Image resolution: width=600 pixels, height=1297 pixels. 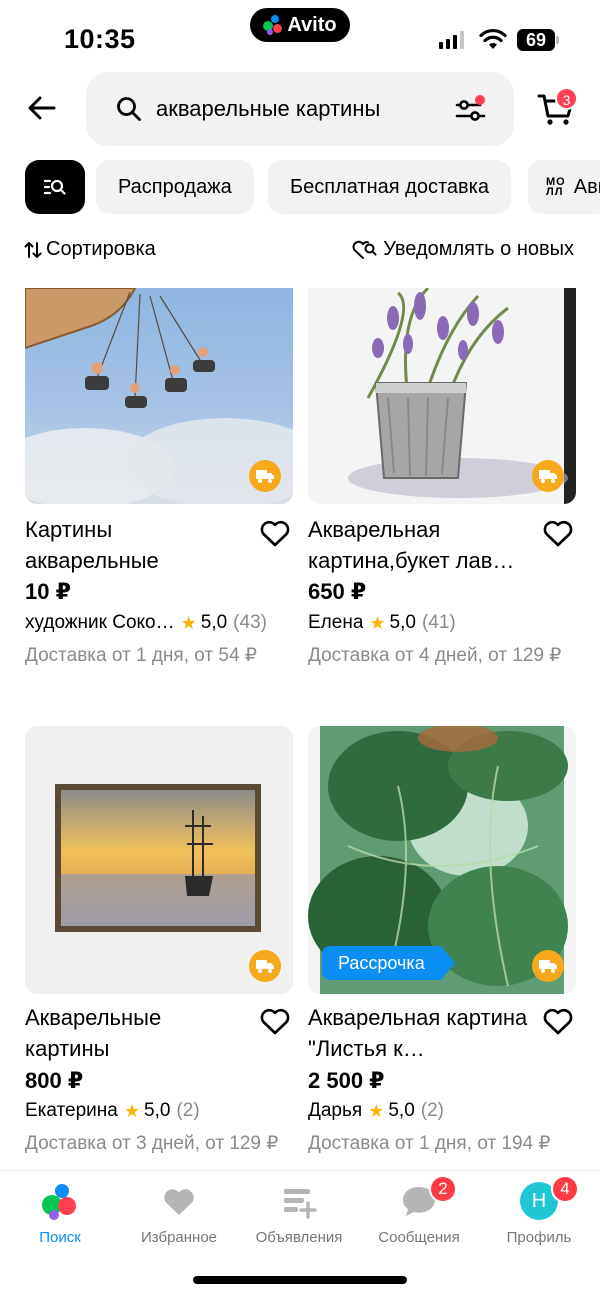 I want to click on sort-icon, so click(x=33, y=249).